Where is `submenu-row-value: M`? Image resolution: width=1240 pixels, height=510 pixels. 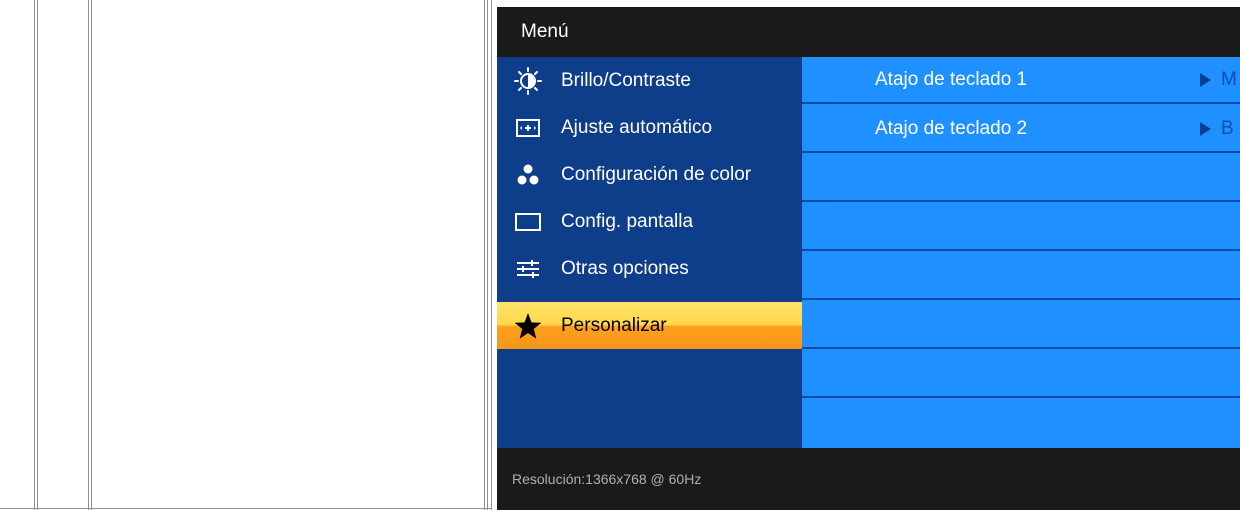 submenu-row-value: M is located at coordinates (1229, 79).